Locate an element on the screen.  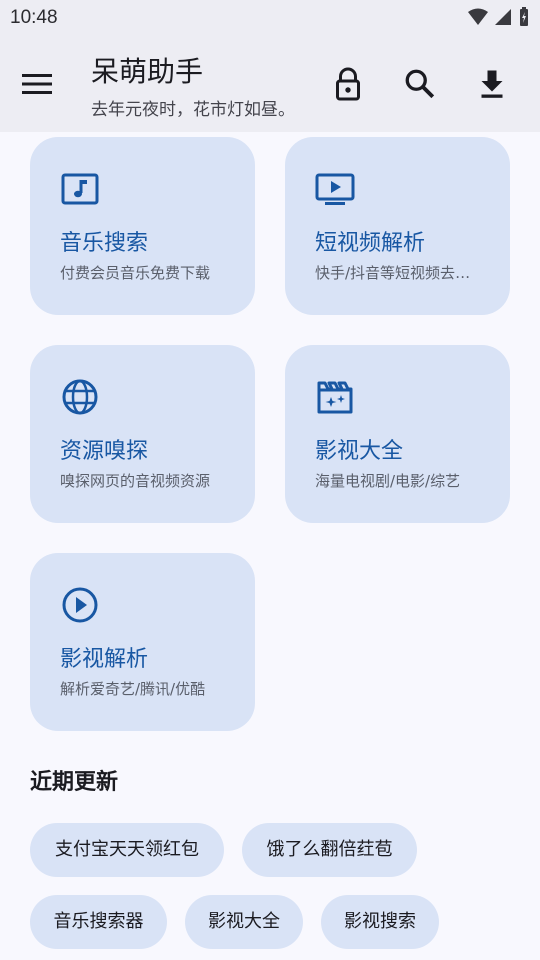
card-title: 影视大全 is located at coordinates (359, 451).